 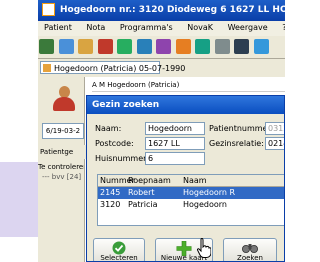 I want to click on patient-tab: Hogedoorn (Patricia) 05-07-1990, so click(x=112, y=67).